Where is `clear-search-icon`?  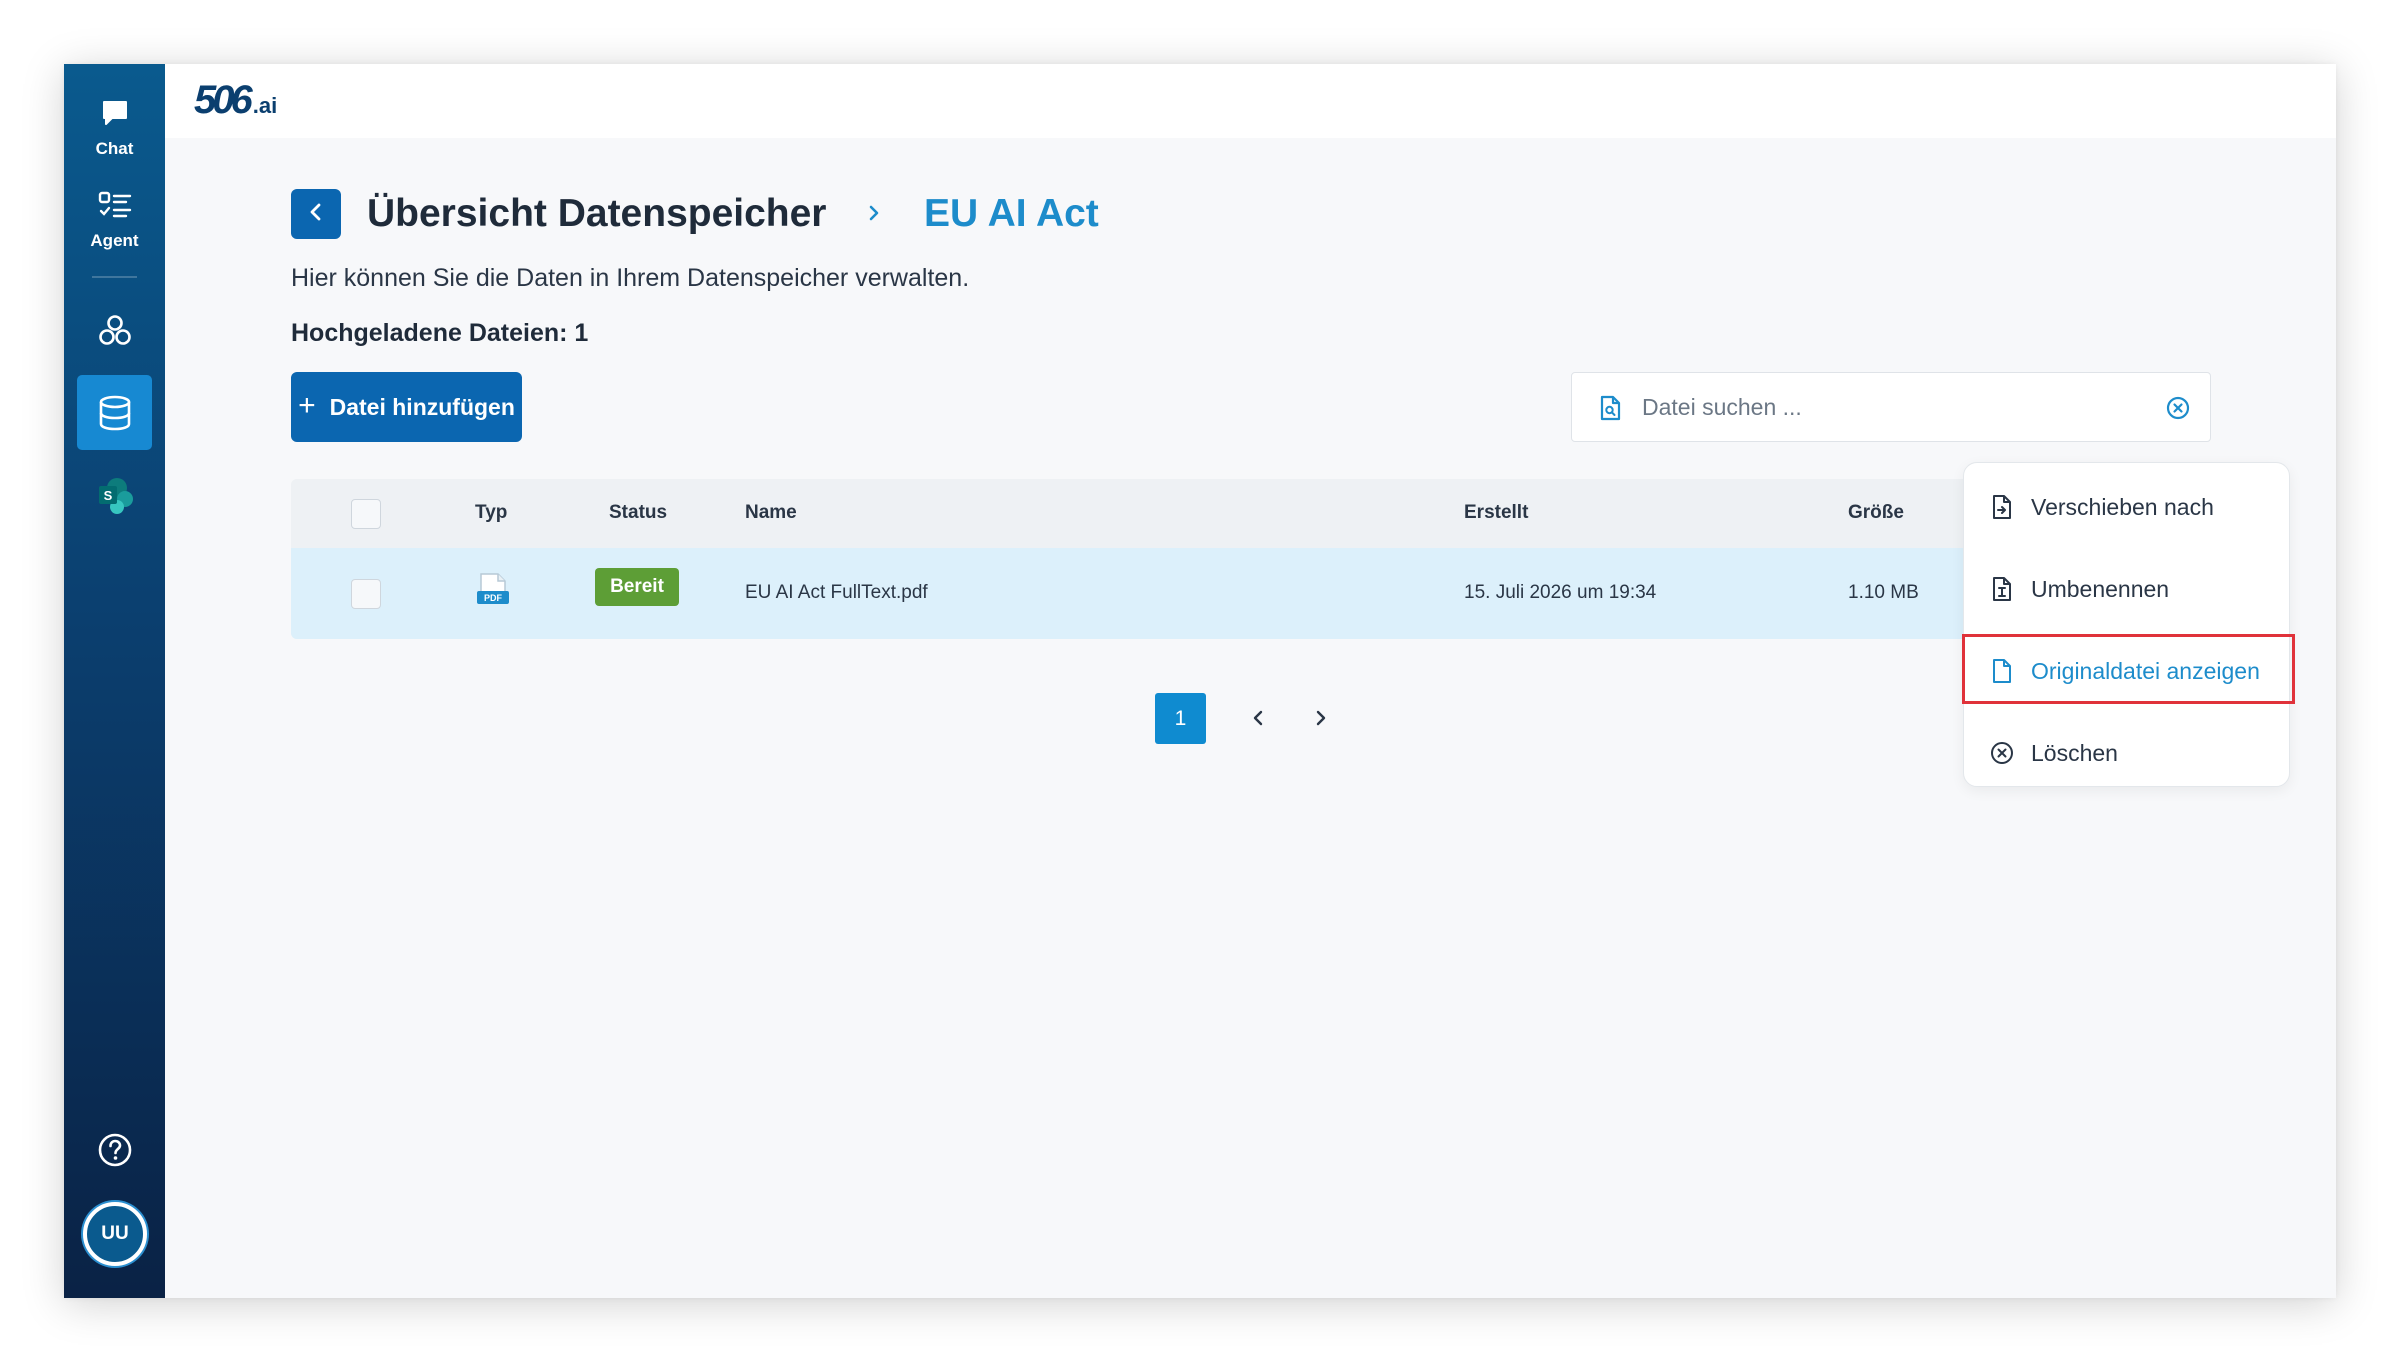 clear-search-icon is located at coordinates (2178, 410).